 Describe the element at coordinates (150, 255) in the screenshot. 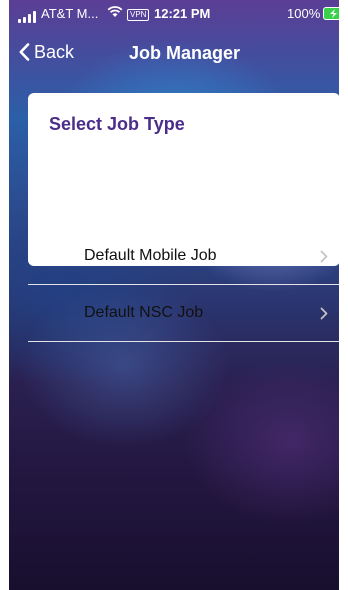

I see `job-row-label: Default Mobile Job` at that location.